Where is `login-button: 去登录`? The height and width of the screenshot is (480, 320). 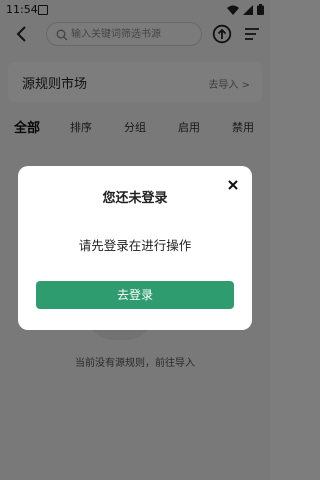 login-button: 去登录 is located at coordinates (135, 295).